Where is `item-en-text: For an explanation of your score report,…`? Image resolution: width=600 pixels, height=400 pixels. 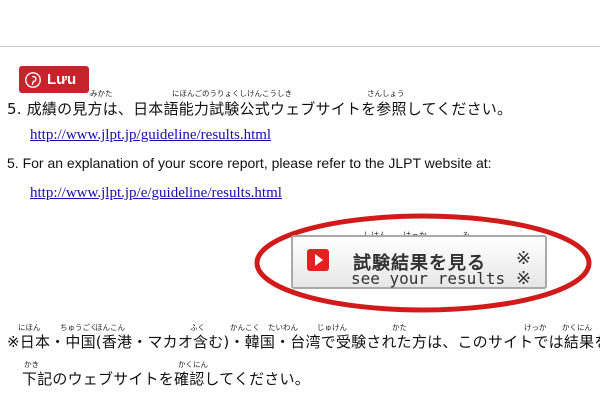
item-en-text: For an explanation of your score report,… is located at coordinates (257, 163).